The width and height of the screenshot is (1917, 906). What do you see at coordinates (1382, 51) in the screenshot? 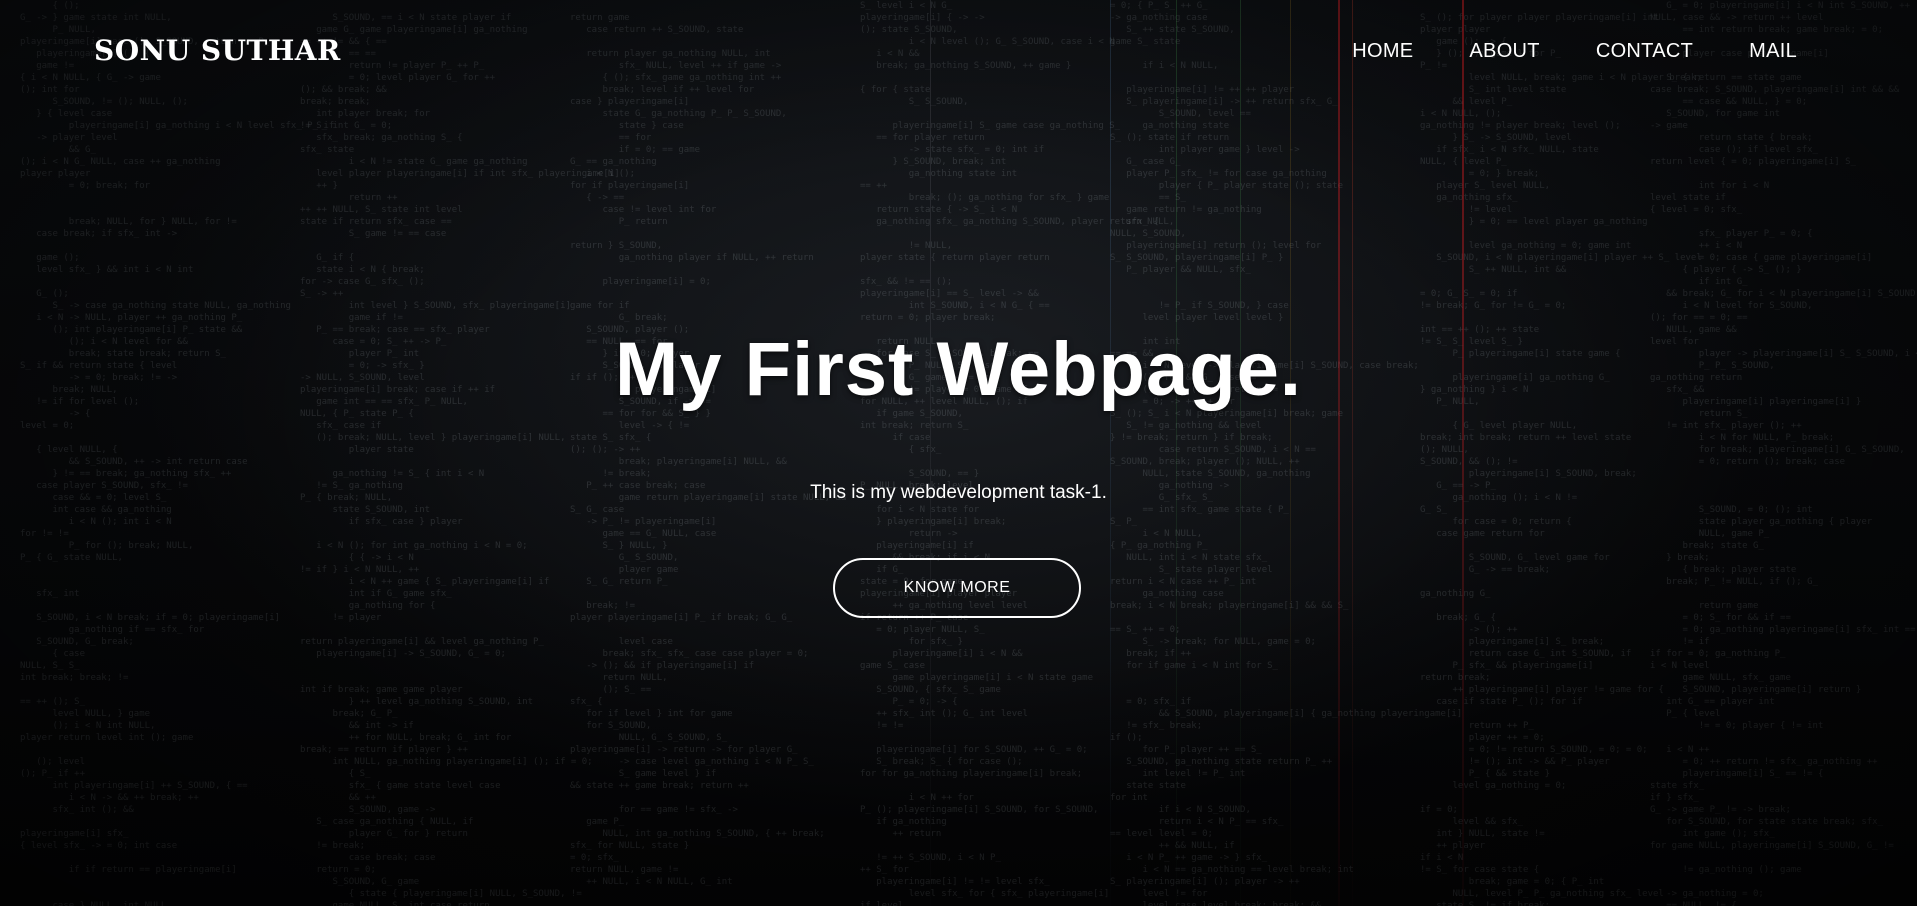
I see `nav-link-home: HOME` at bounding box center [1382, 51].